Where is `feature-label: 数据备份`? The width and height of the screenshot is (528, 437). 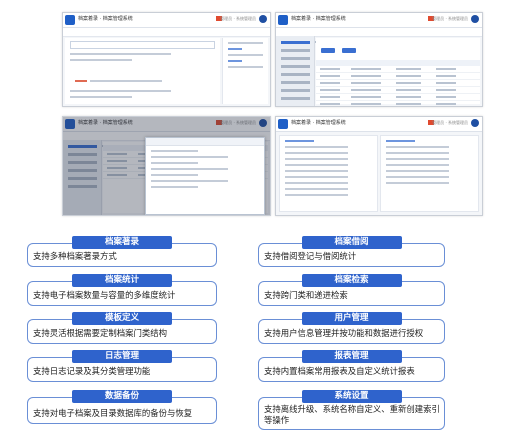 feature-label: 数据备份 is located at coordinates (122, 396).